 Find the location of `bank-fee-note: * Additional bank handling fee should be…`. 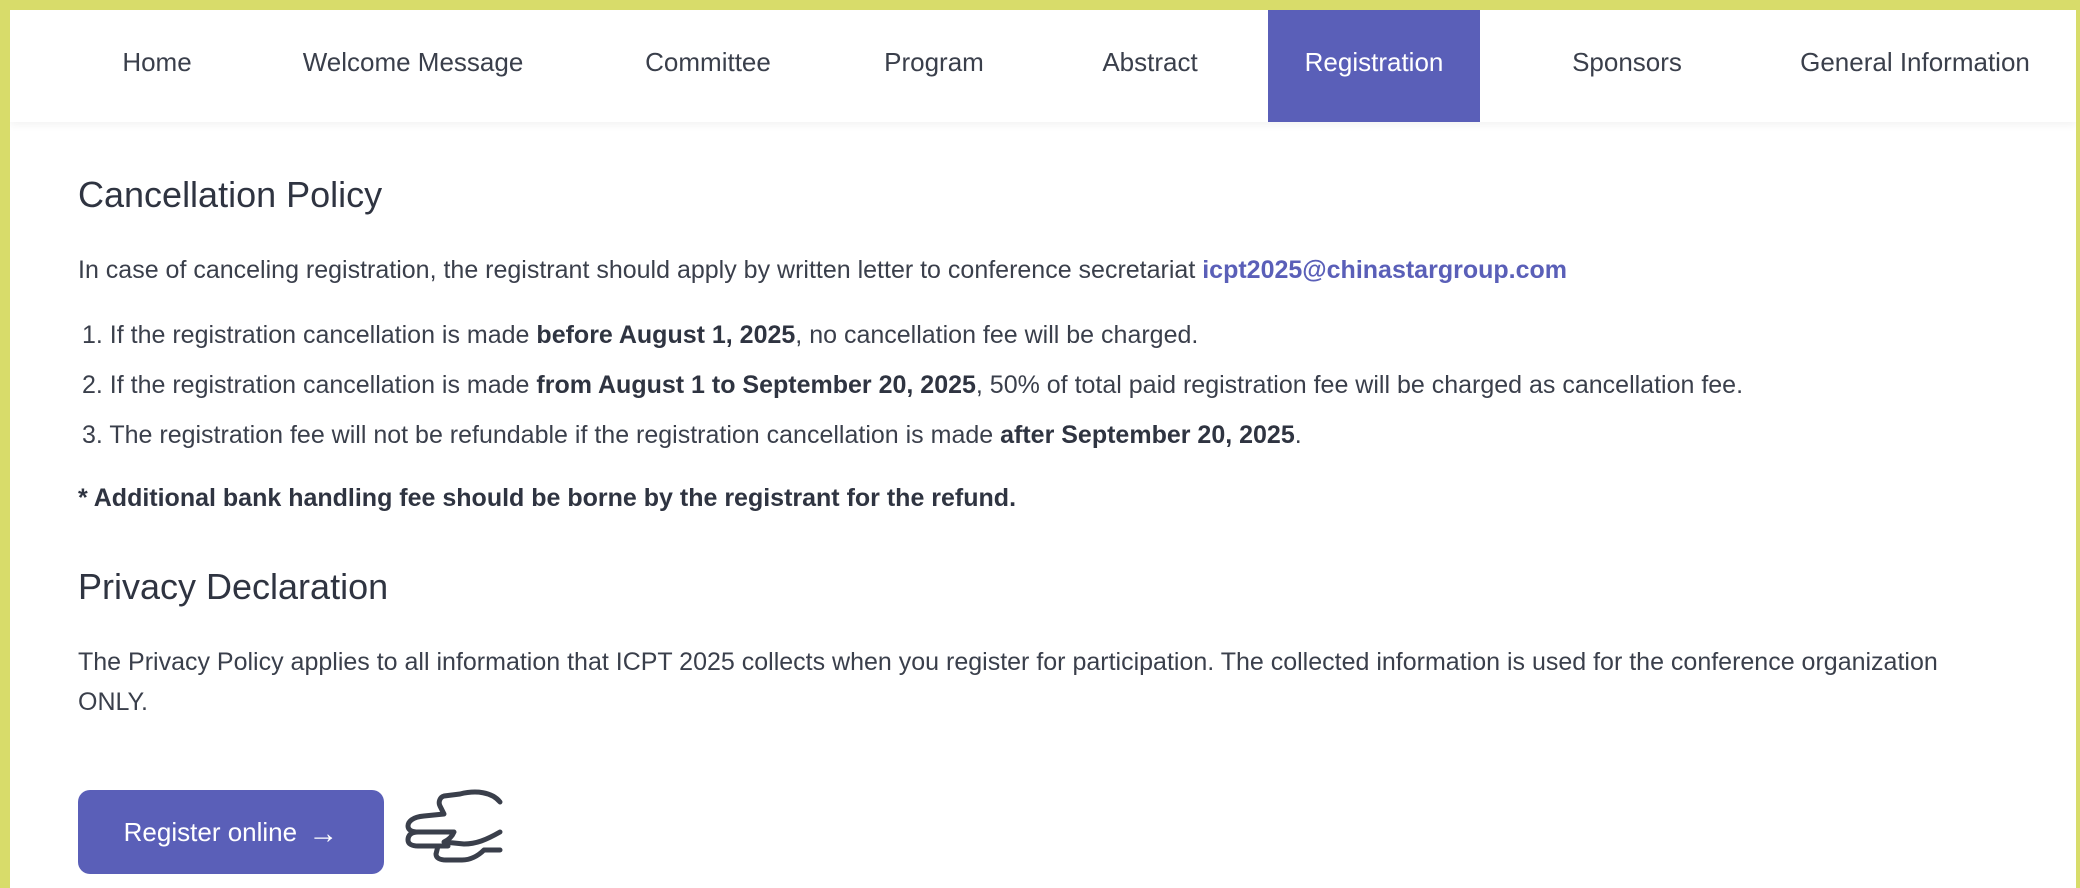

bank-fee-note: * Additional bank handling fee should be… is located at coordinates (547, 498).